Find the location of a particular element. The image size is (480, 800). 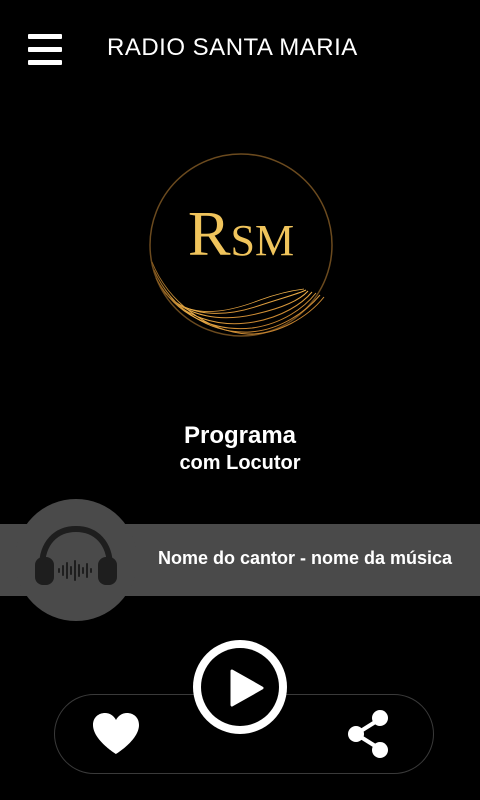

now-playing-track: Nome do cantor - nome da música is located at coordinates (305, 558).